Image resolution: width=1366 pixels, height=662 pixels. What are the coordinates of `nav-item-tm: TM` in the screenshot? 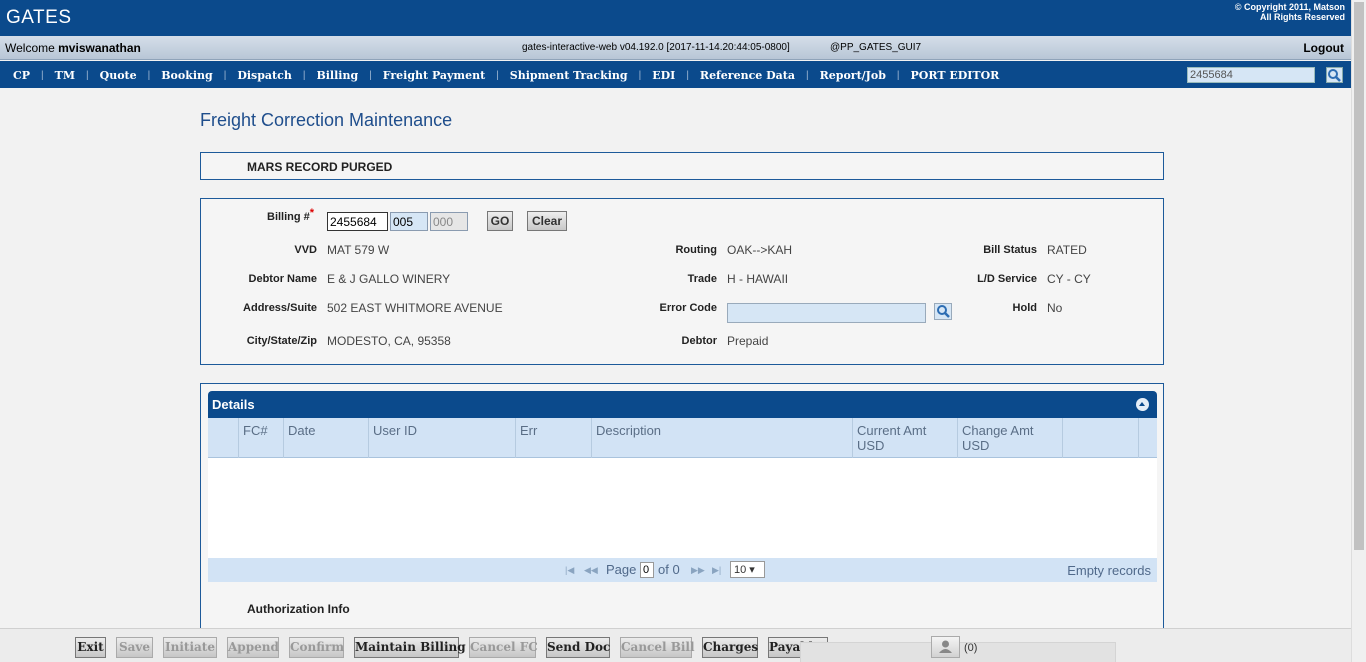 It's located at (65, 75).